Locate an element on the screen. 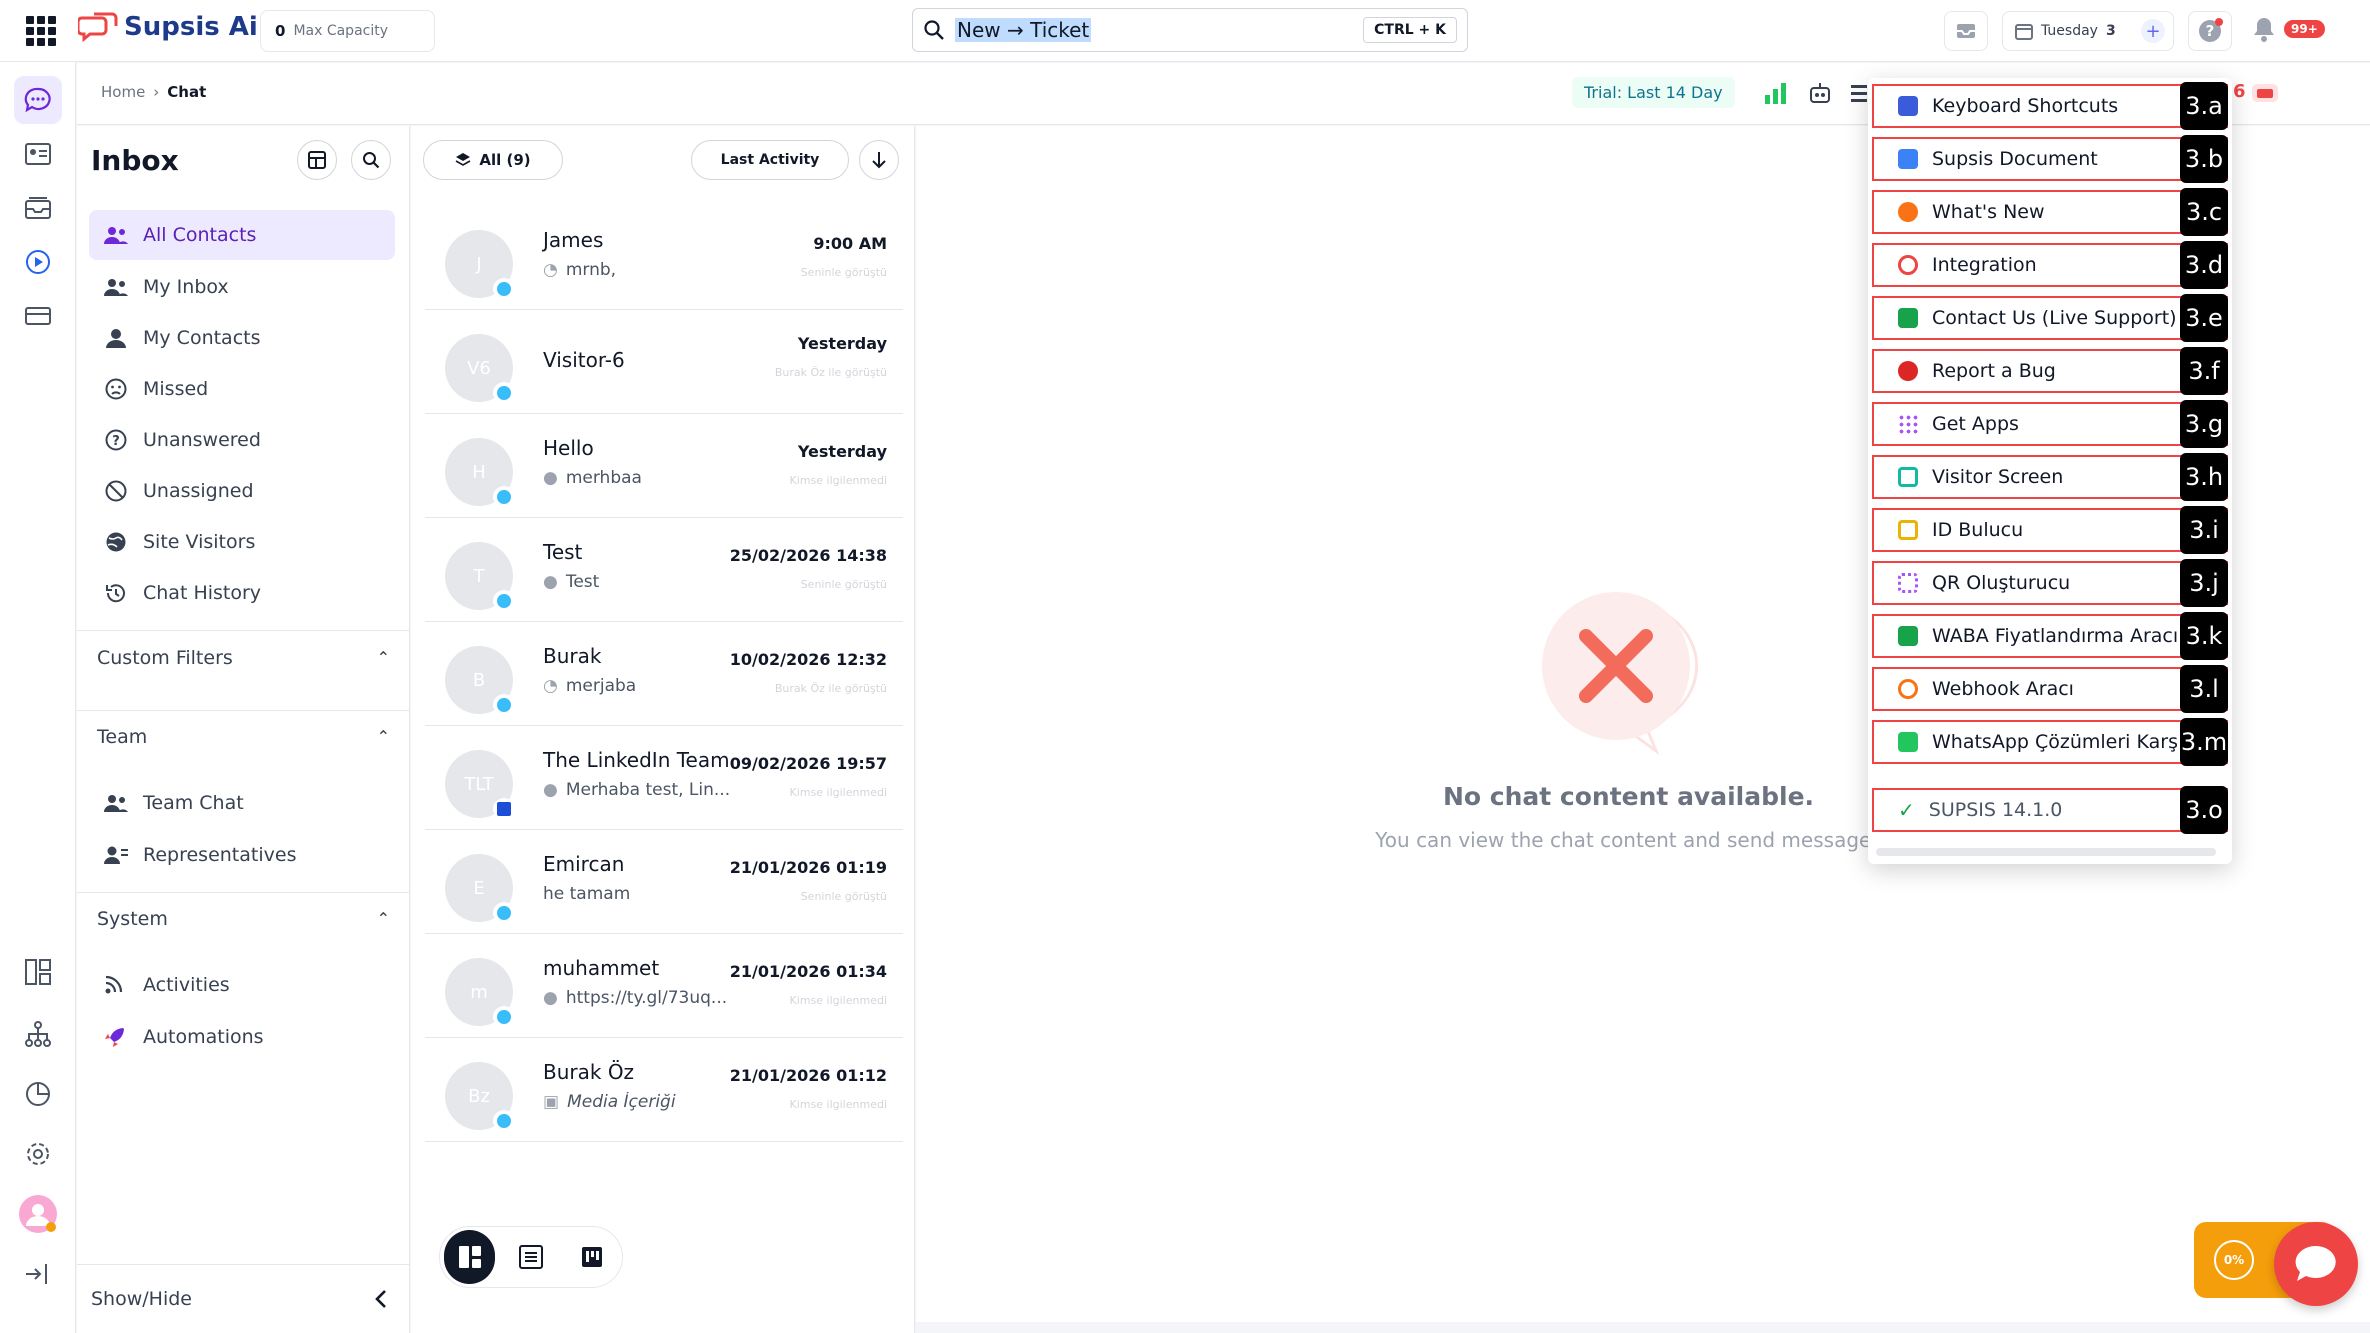  nav-unassigned: Unassigned is located at coordinates (242, 491).